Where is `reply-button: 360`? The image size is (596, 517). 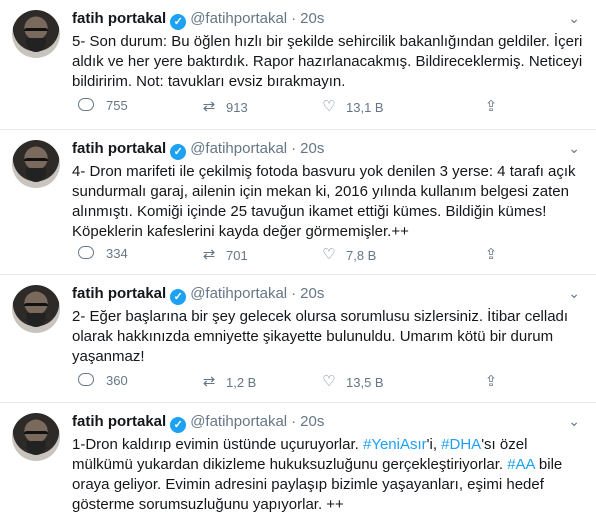 reply-button: 360 is located at coordinates (103, 380).